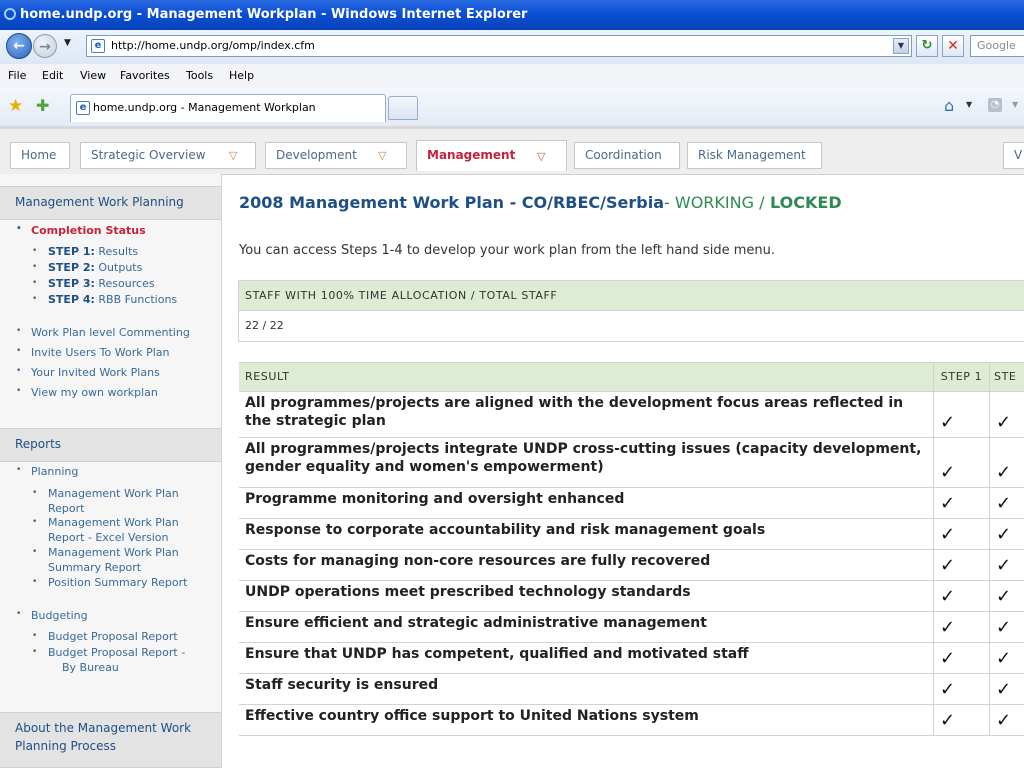  What do you see at coordinates (52, 75) in the screenshot?
I see `menu-edit: Edit` at bounding box center [52, 75].